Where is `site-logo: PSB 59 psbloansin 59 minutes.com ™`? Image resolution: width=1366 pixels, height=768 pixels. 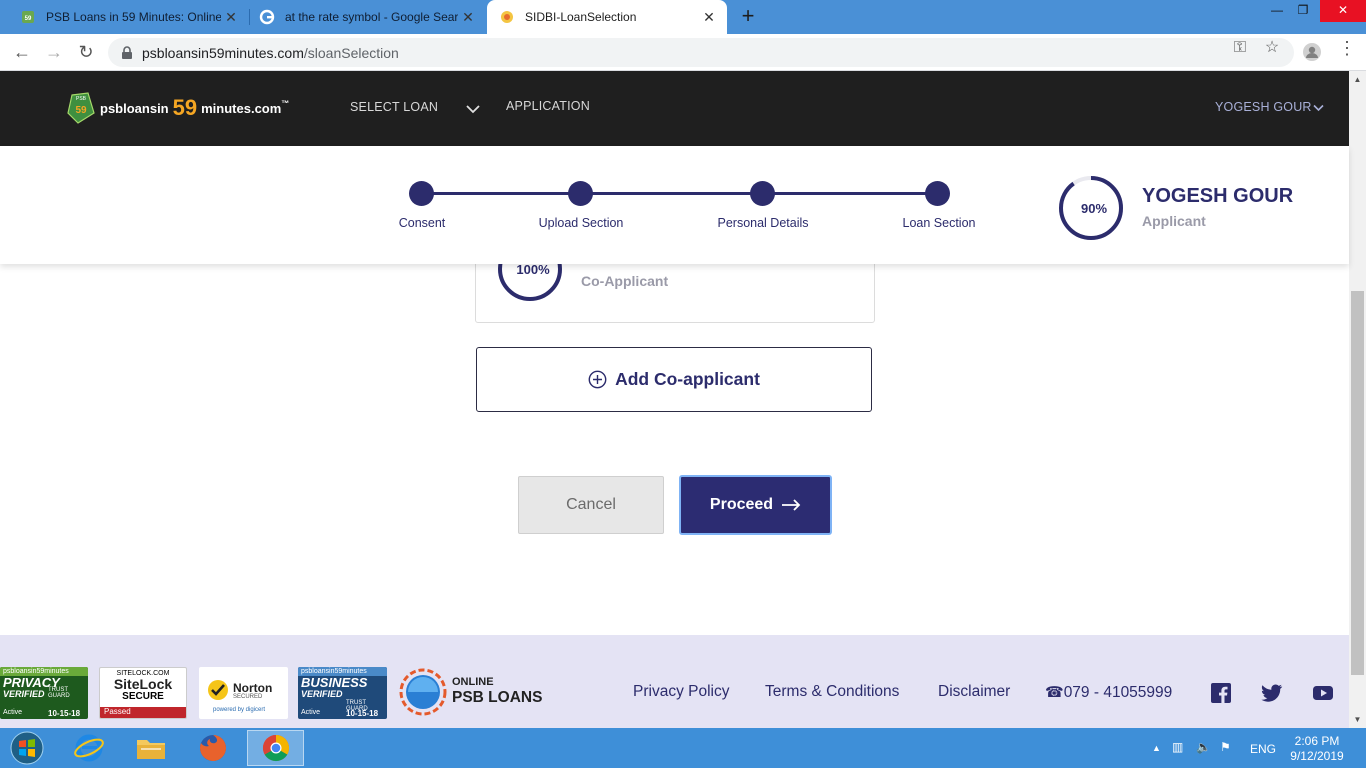 site-logo: PSB 59 psbloansin 59 minutes.com ™ is located at coordinates (177, 108).